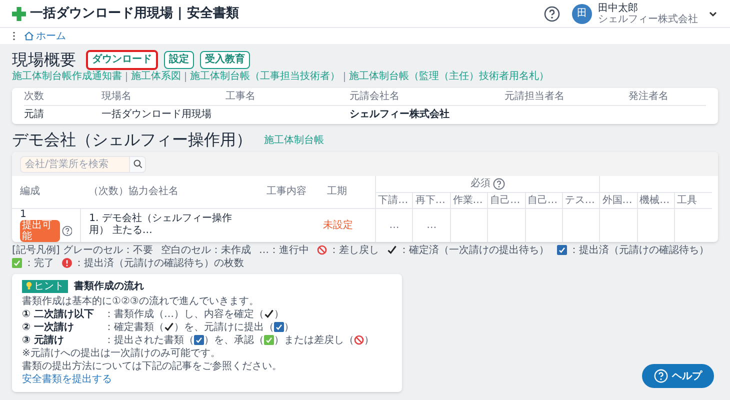  Describe the element at coordinates (449, 77) in the screenshot. I see `document-link: 施工体制台帳（監理（主任）技術者用名札）` at that location.